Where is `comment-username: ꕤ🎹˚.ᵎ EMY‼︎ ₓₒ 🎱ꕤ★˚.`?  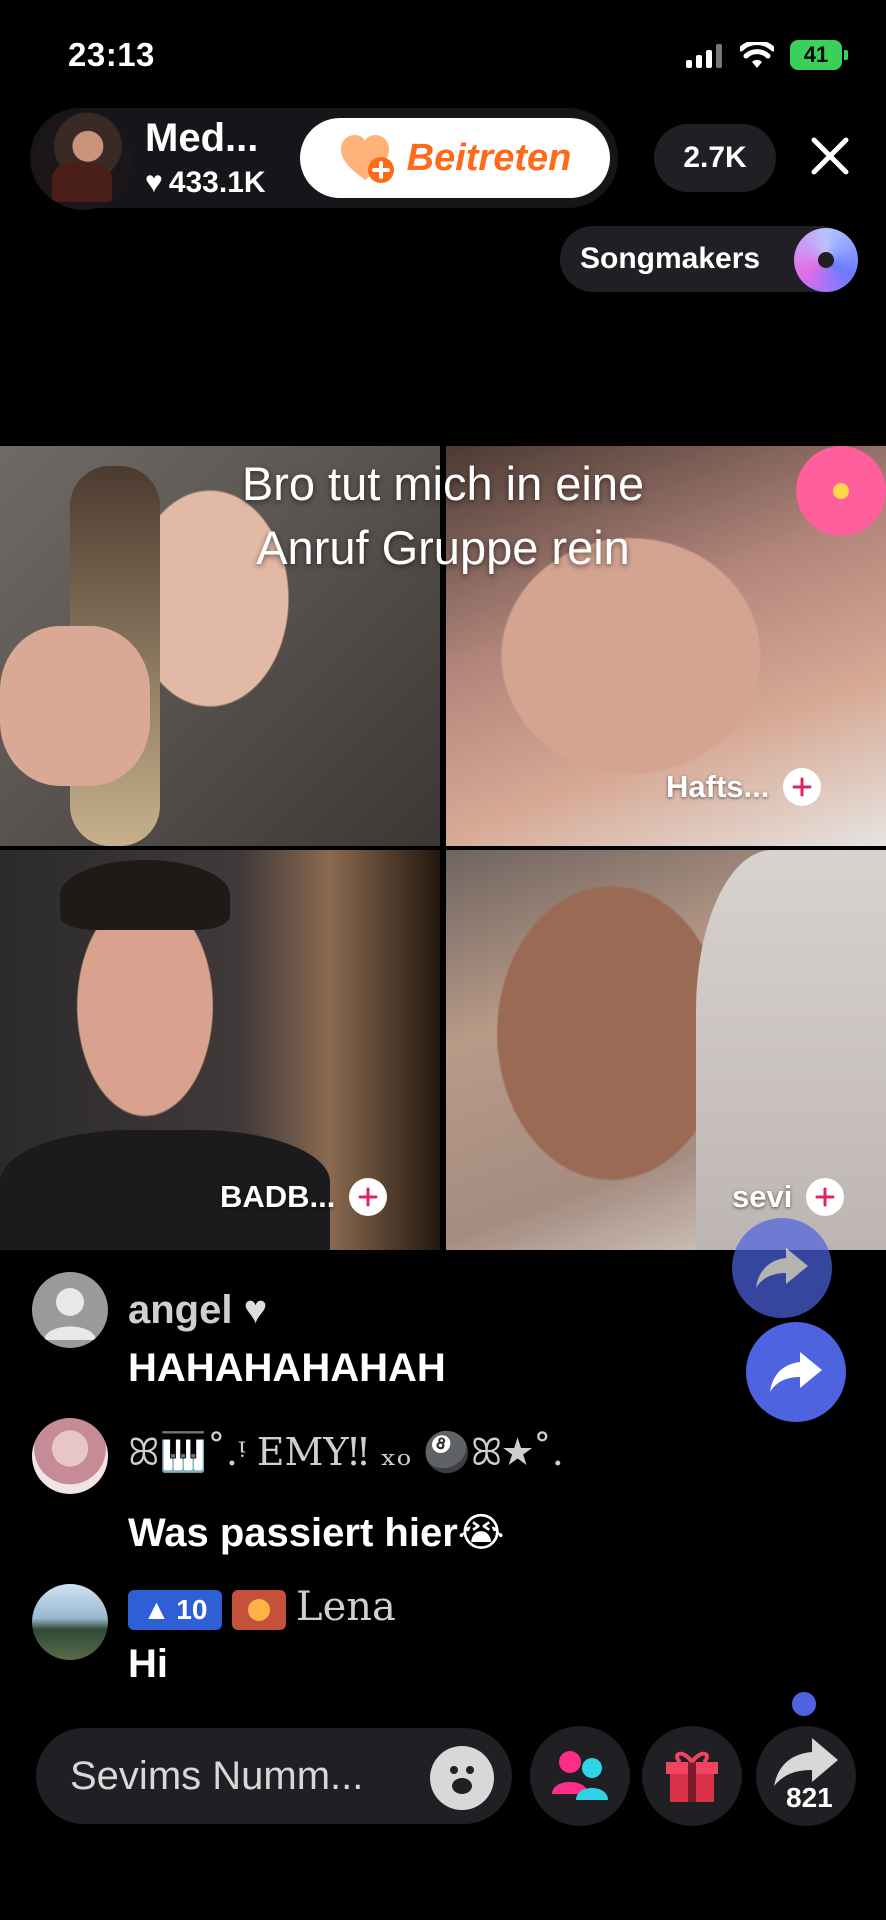 comment-username: ꕤ🎹˚.ᵎ EMY‼︎ ₓₒ 🎱ꕤ★˚. is located at coordinates (346, 1452).